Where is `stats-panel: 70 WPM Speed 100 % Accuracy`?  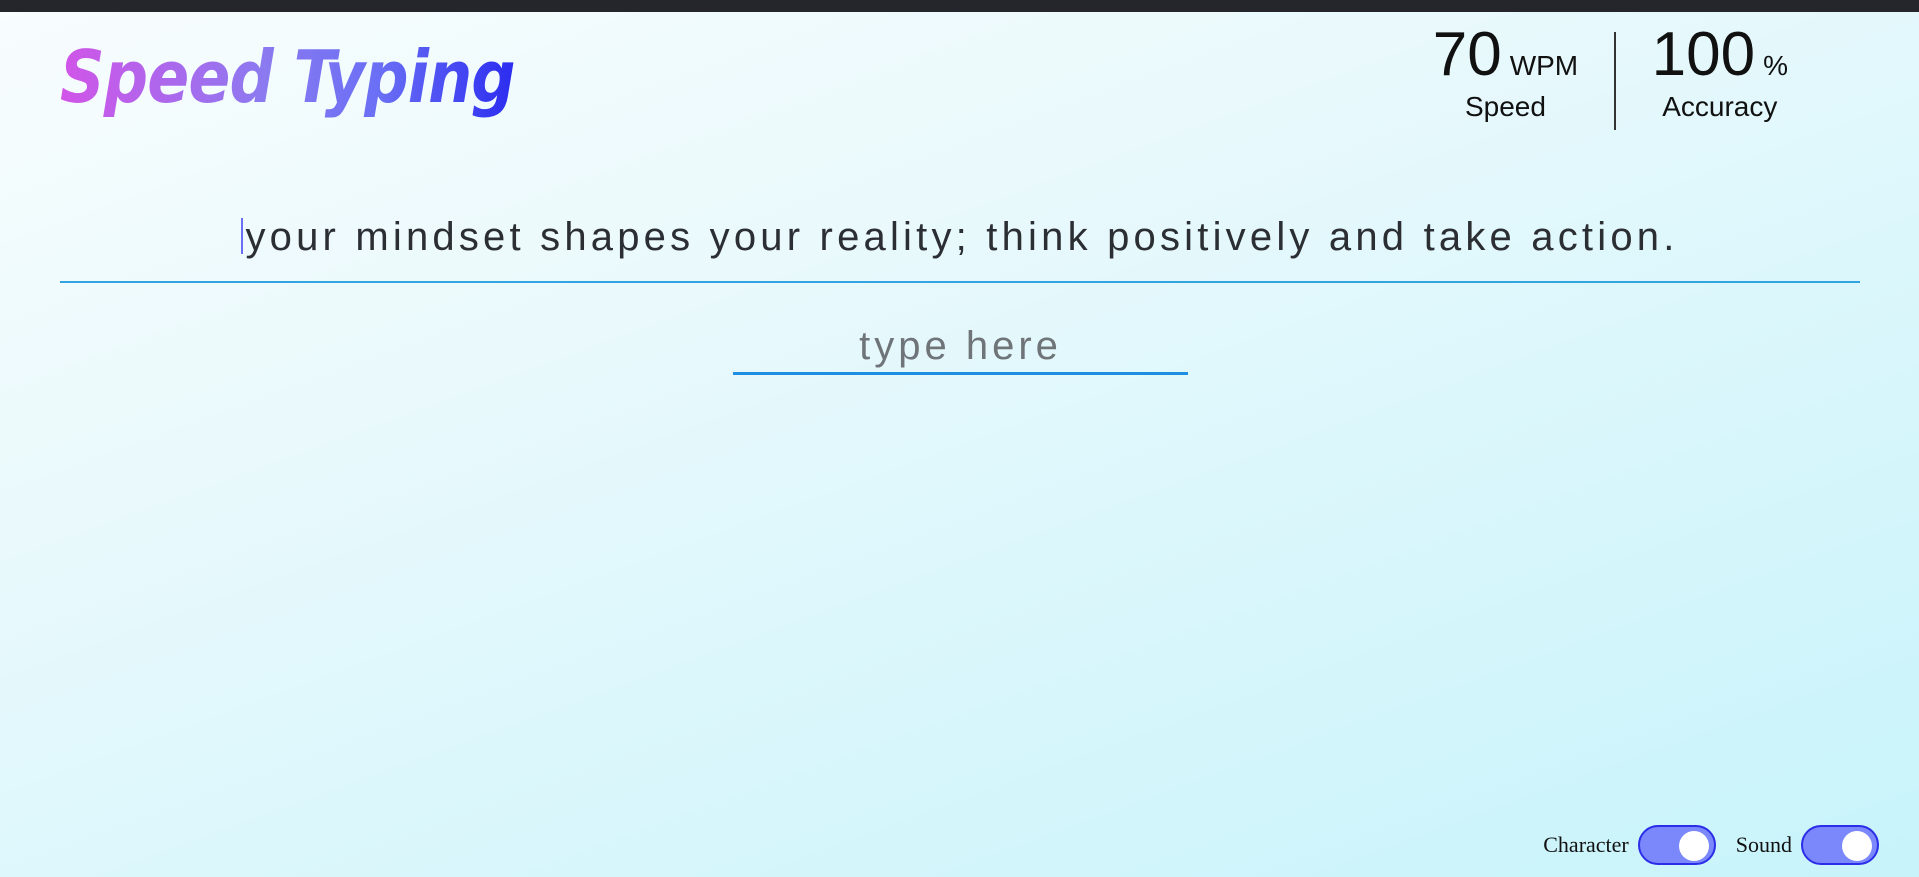
stats-panel: 70 WPM Speed 100 % Accuracy is located at coordinates (1610, 76).